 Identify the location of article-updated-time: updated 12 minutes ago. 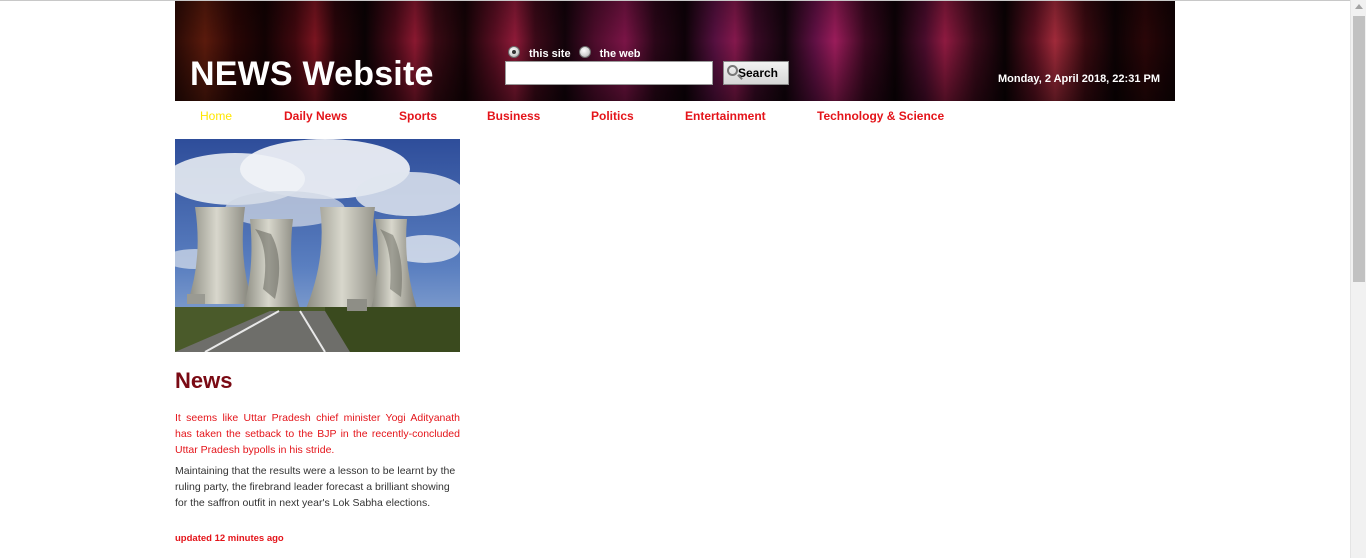
(229, 538).